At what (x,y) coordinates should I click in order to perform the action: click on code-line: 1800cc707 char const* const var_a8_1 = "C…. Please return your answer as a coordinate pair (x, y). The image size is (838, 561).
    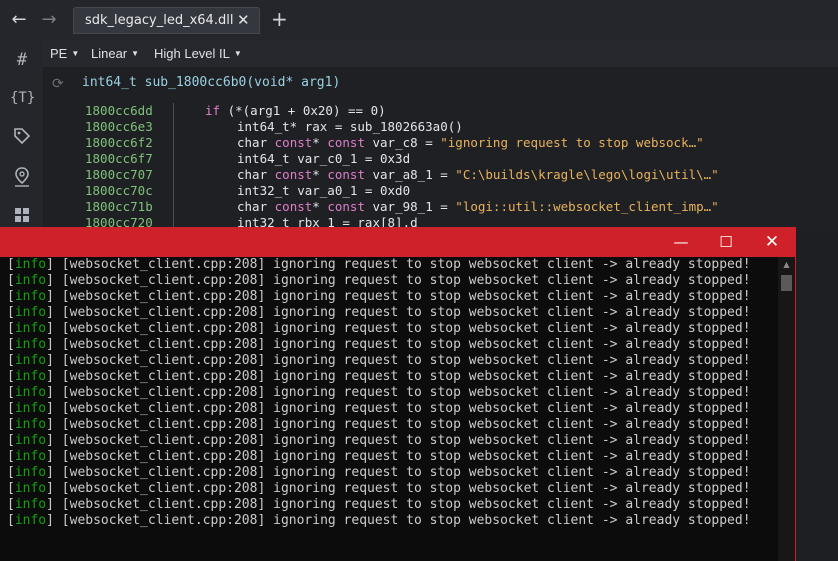
    Looking at the image, I should click on (440, 175).